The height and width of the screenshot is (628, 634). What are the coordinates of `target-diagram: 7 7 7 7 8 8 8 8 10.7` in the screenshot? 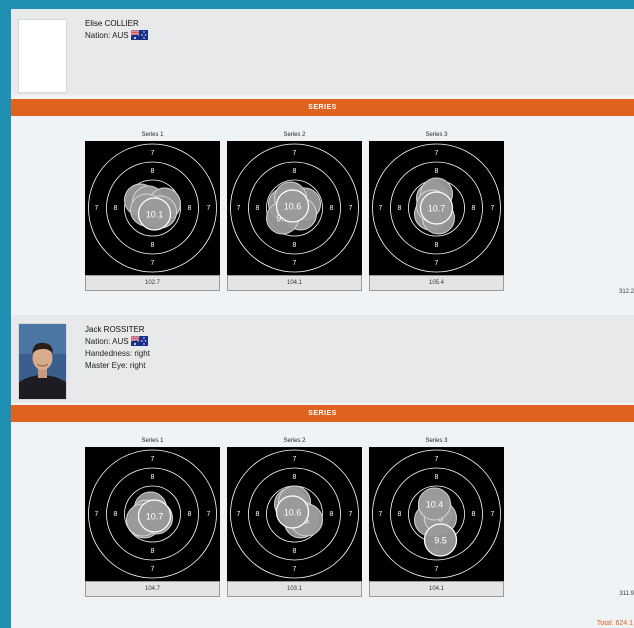 It's located at (436, 208).